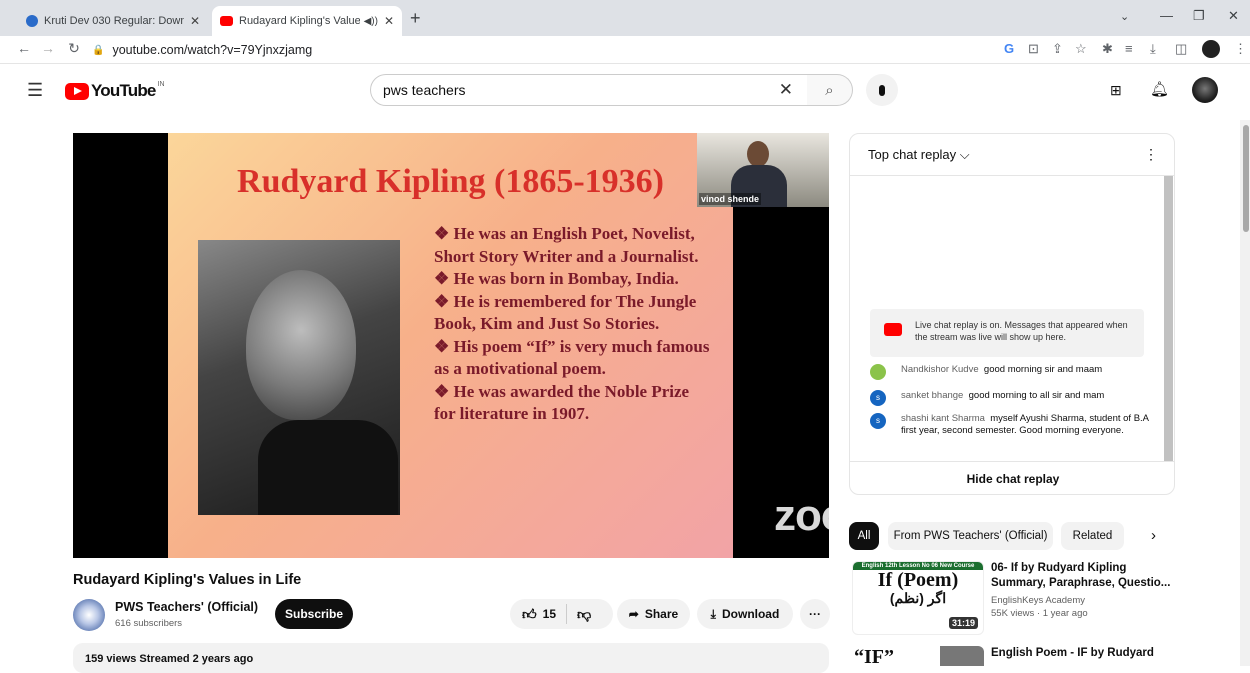  What do you see at coordinates (532, 50) in the screenshot?
I see `url-field: 🔒 youtube.com/watch?v=79Yjnxzjamg` at bounding box center [532, 50].